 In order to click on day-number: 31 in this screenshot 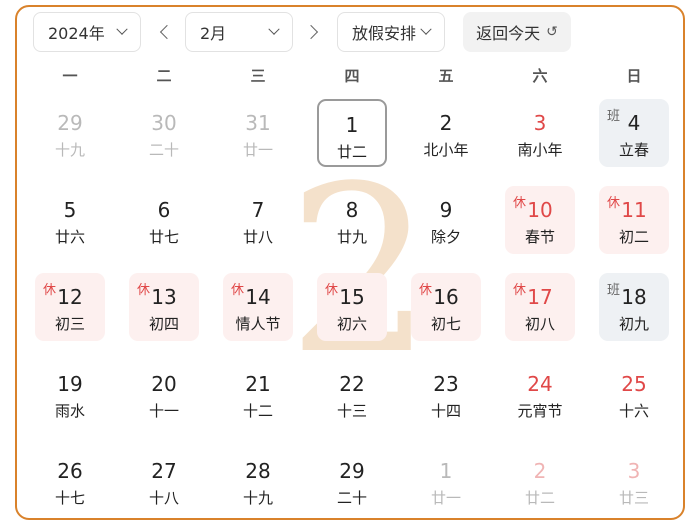, I will do `click(258, 123)`.